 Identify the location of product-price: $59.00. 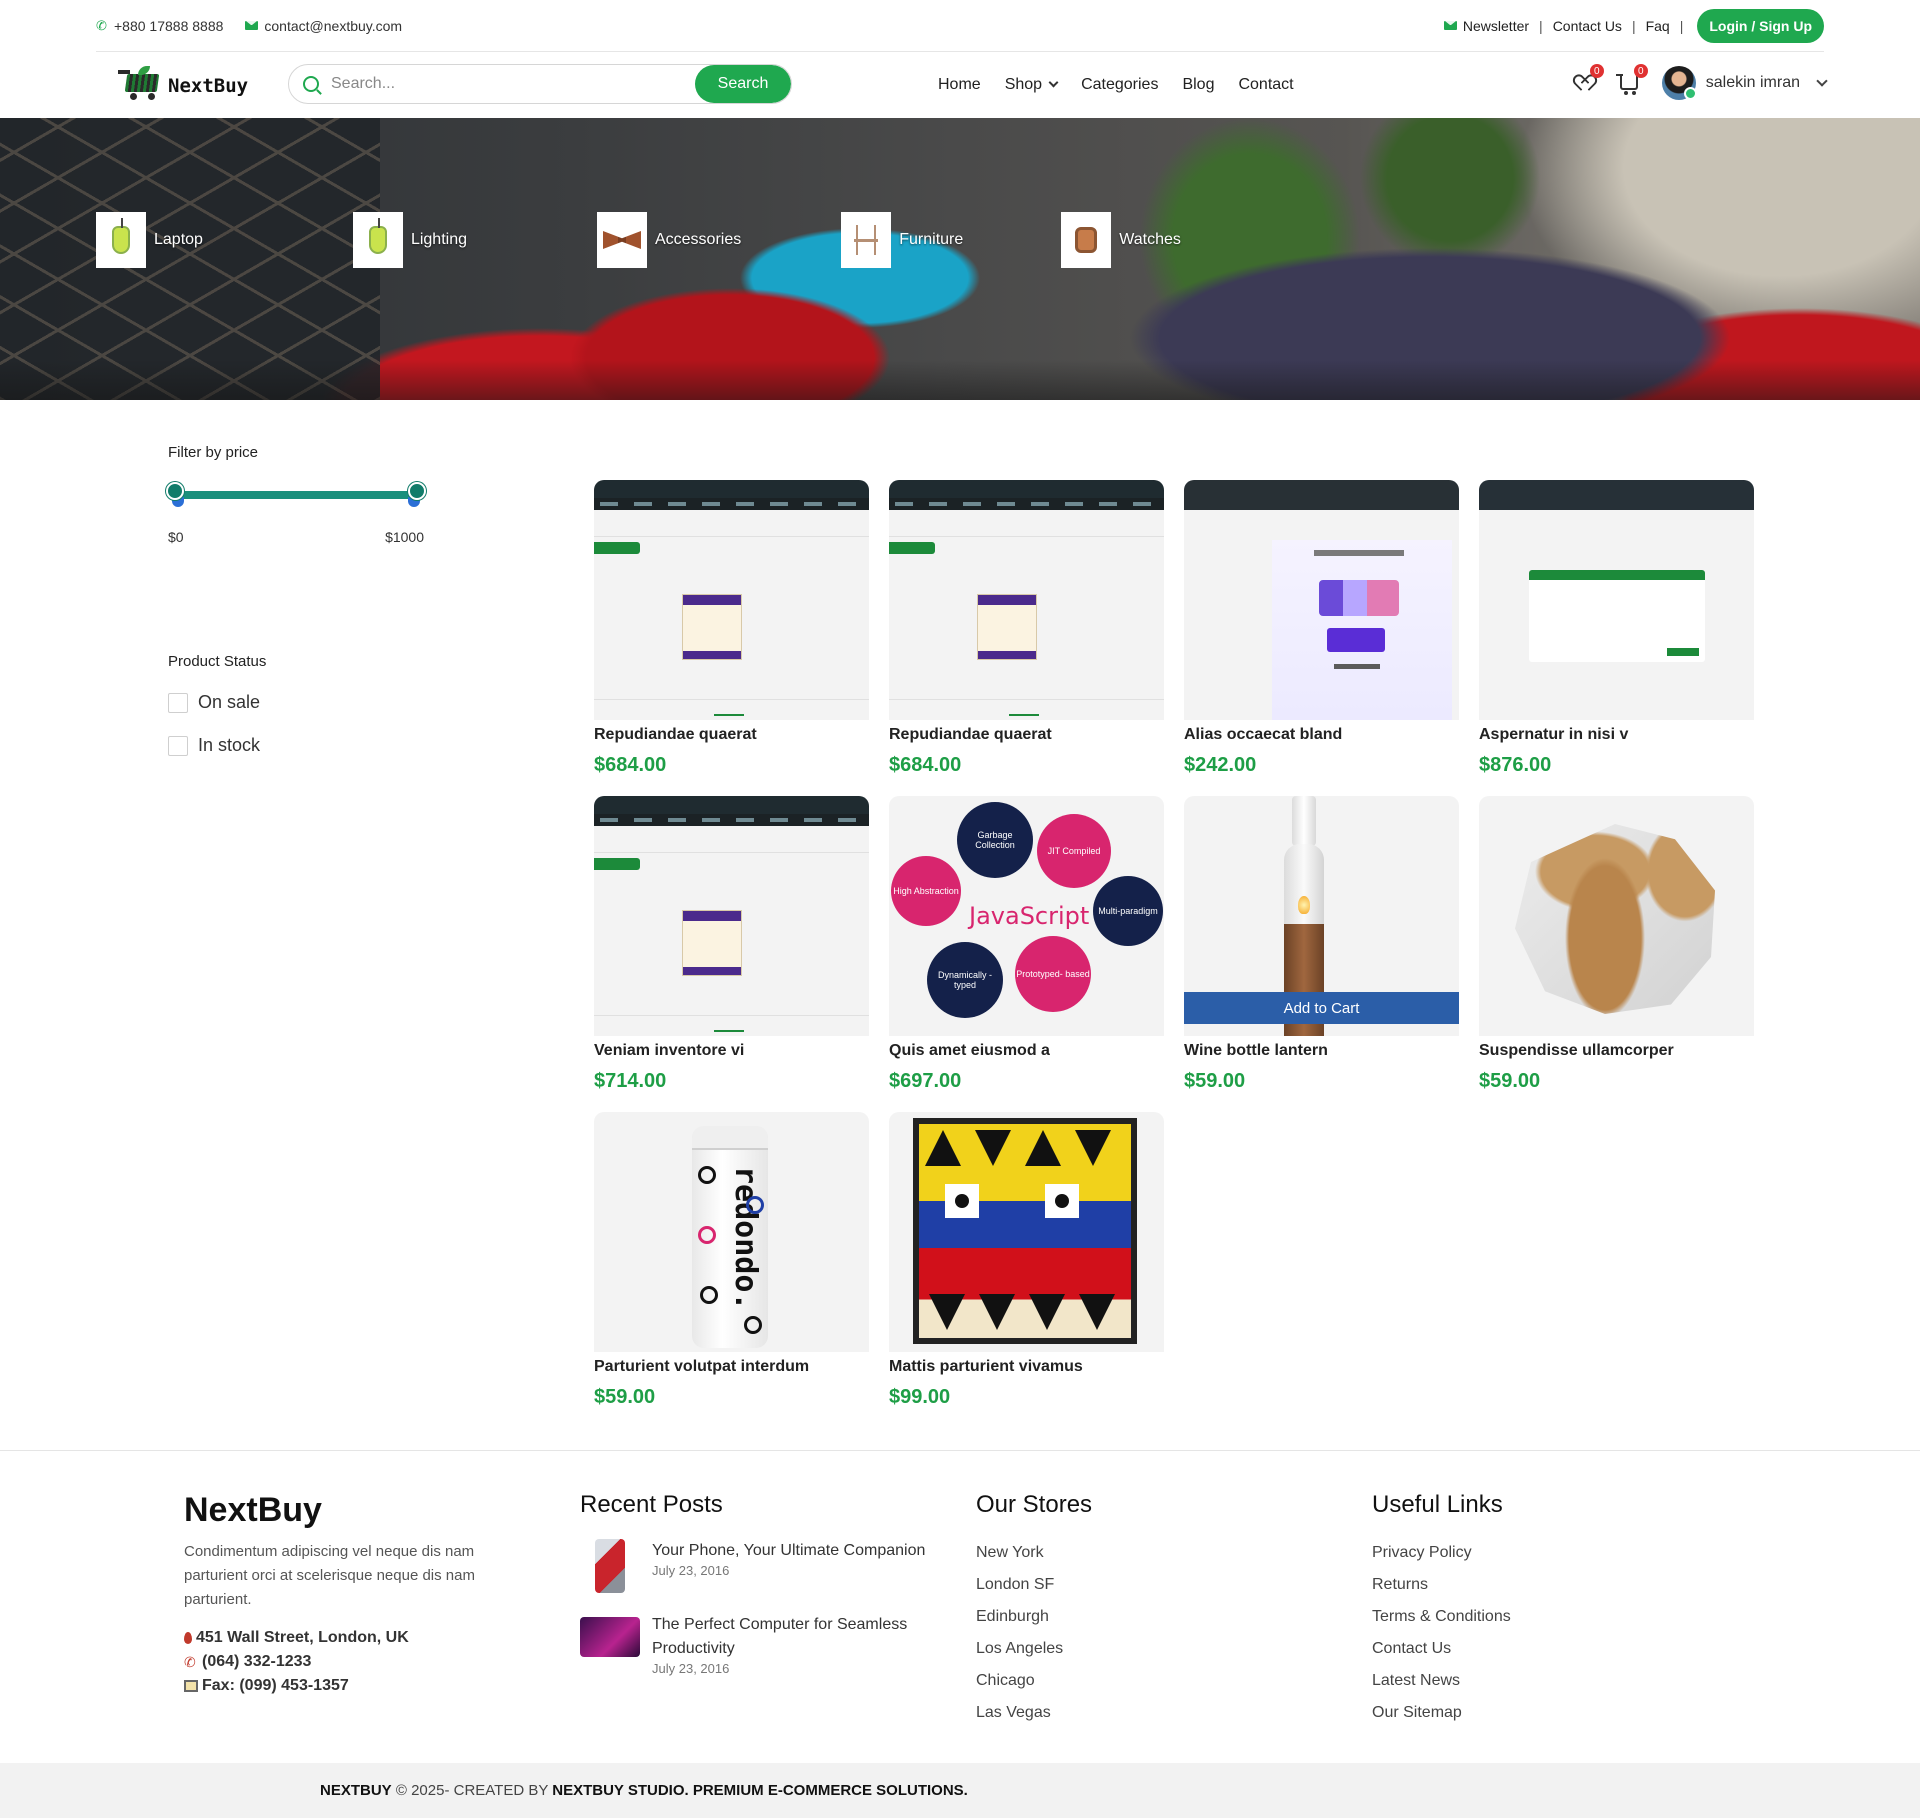
(1215, 1081).